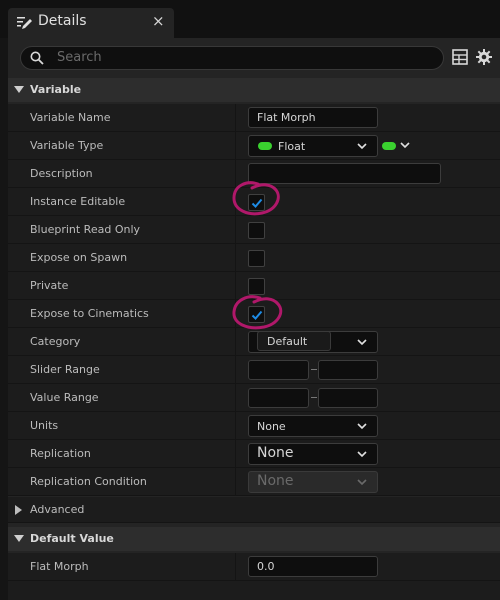  I want to click on category-value-box: Default, so click(294, 341).